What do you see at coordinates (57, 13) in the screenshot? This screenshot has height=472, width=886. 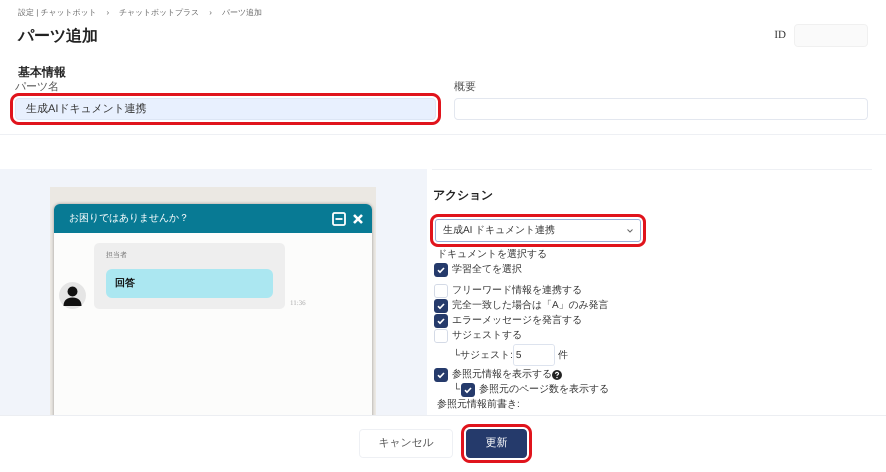 I see `breadcrumb-link: 設定 | チャットボット` at bounding box center [57, 13].